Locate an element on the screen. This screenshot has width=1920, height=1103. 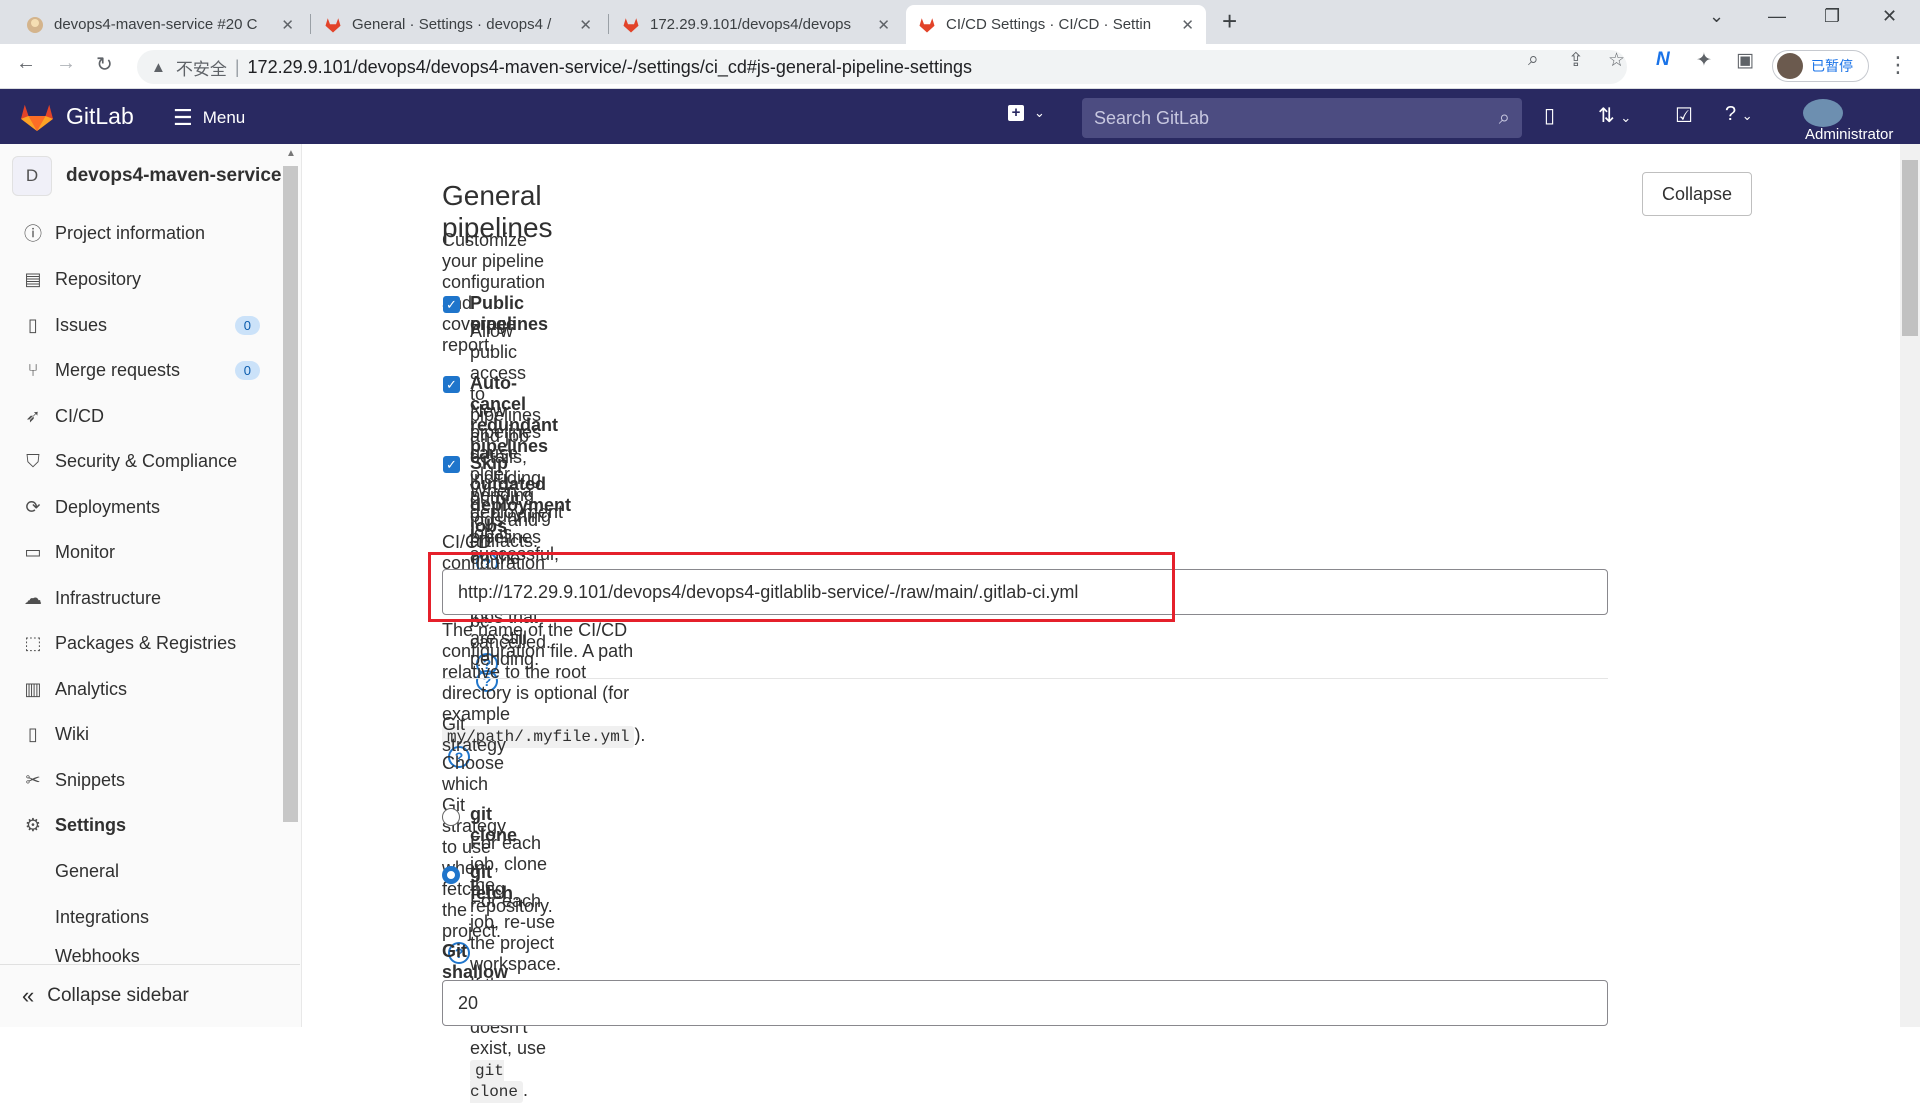
sidebar-item-security: ⛉ Security & Compliance is located at coordinates (135, 461).